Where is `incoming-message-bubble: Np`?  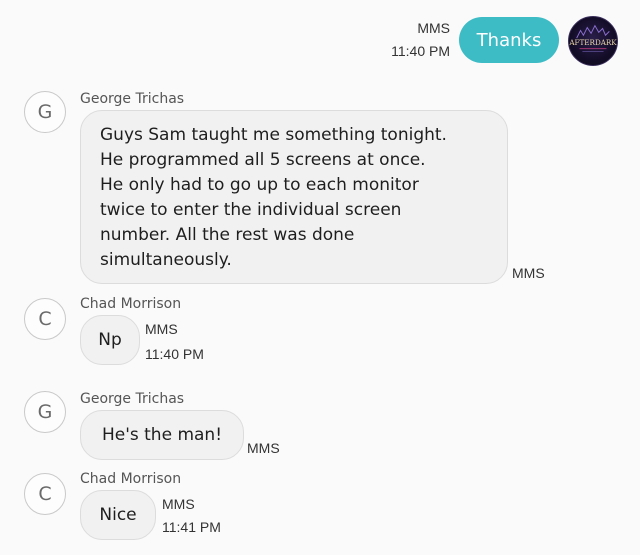
incoming-message-bubble: Np is located at coordinates (110, 340).